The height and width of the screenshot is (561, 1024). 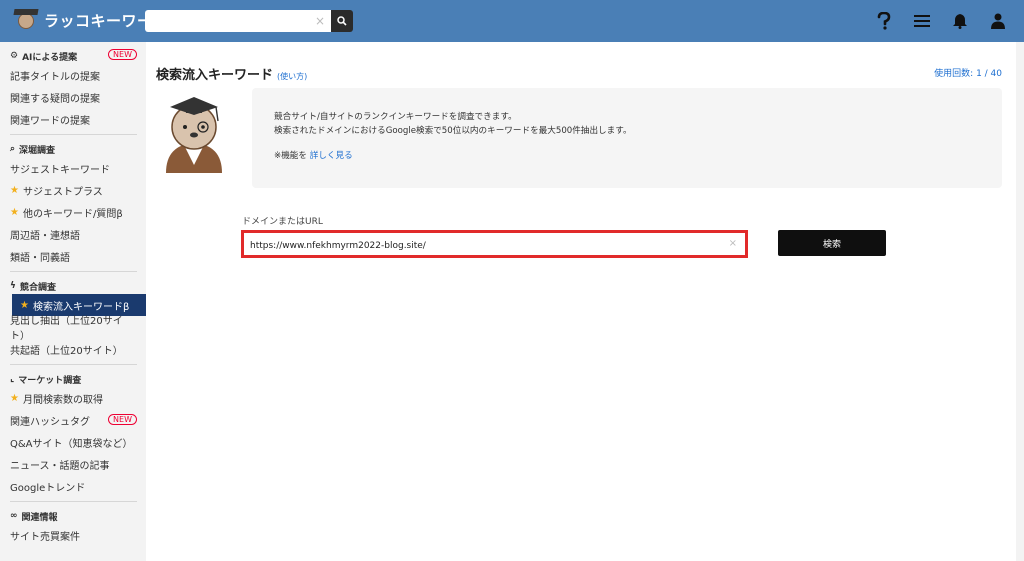 What do you see at coordinates (73, 486) in the screenshot?
I see `sidebar-item-google-trends: Googleトレンド` at bounding box center [73, 486].